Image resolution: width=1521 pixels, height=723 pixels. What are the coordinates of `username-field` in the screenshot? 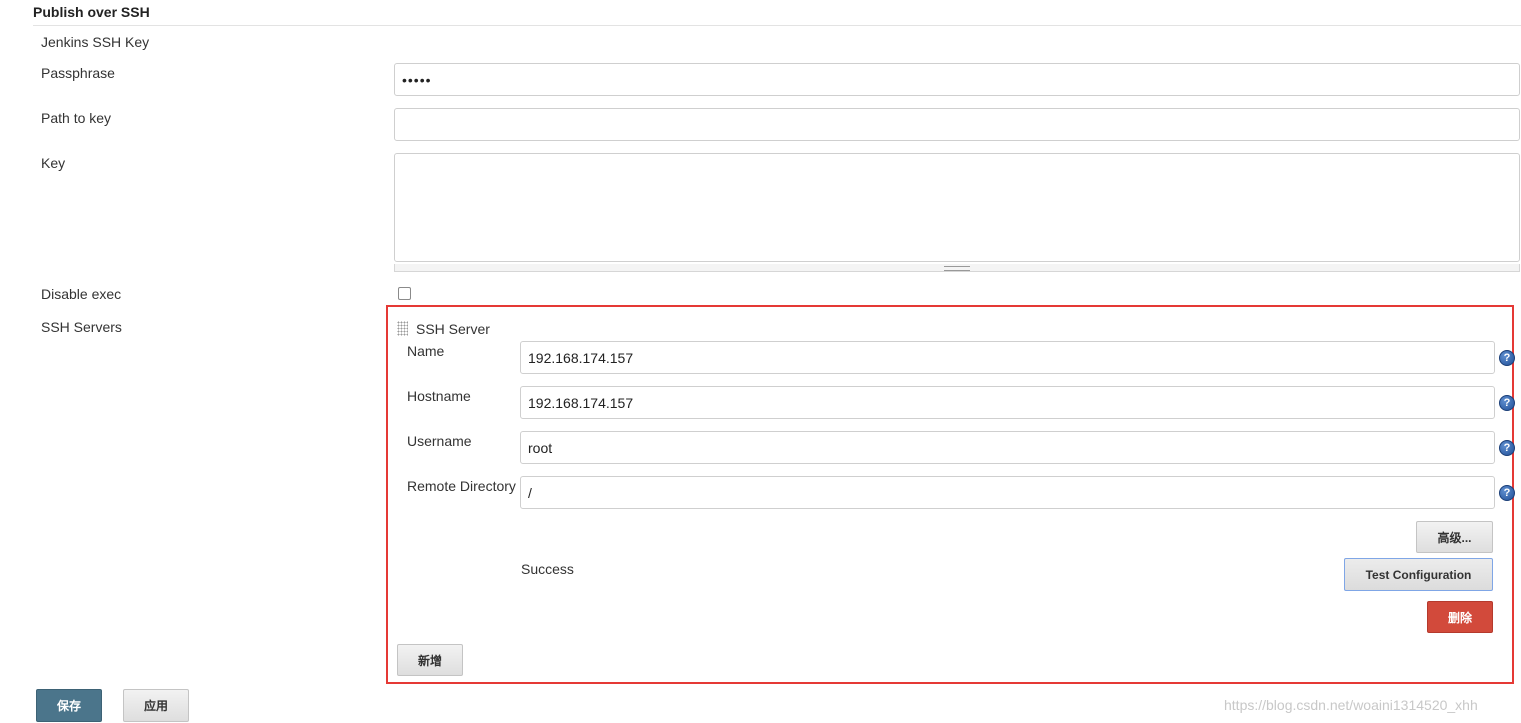 It's located at (1007, 447).